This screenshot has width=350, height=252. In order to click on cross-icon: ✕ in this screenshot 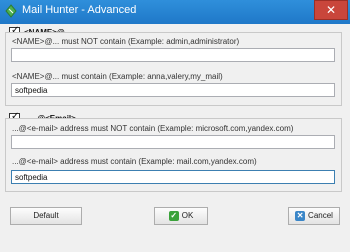, I will do `click(300, 215)`.